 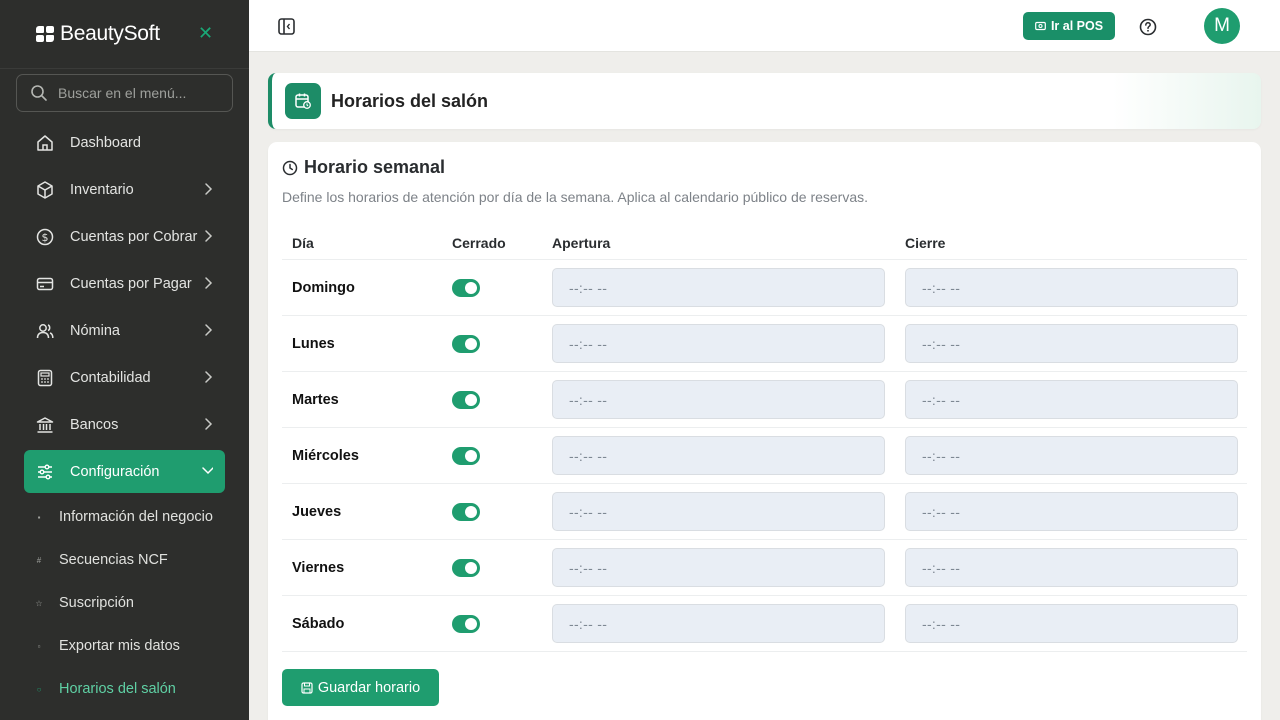 I want to click on table-row: Jueves --:-- -- --:-- --, so click(x=764, y=512).